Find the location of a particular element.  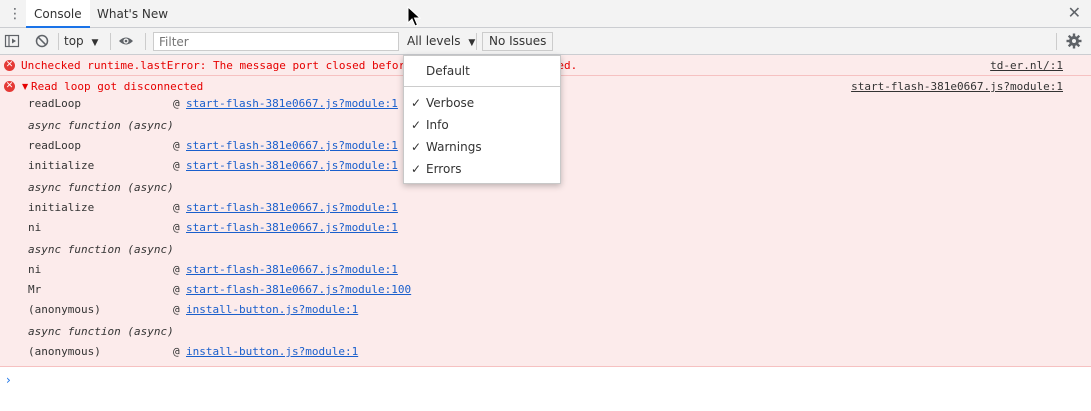

log-levels-label: All levels is located at coordinates (434, 41).